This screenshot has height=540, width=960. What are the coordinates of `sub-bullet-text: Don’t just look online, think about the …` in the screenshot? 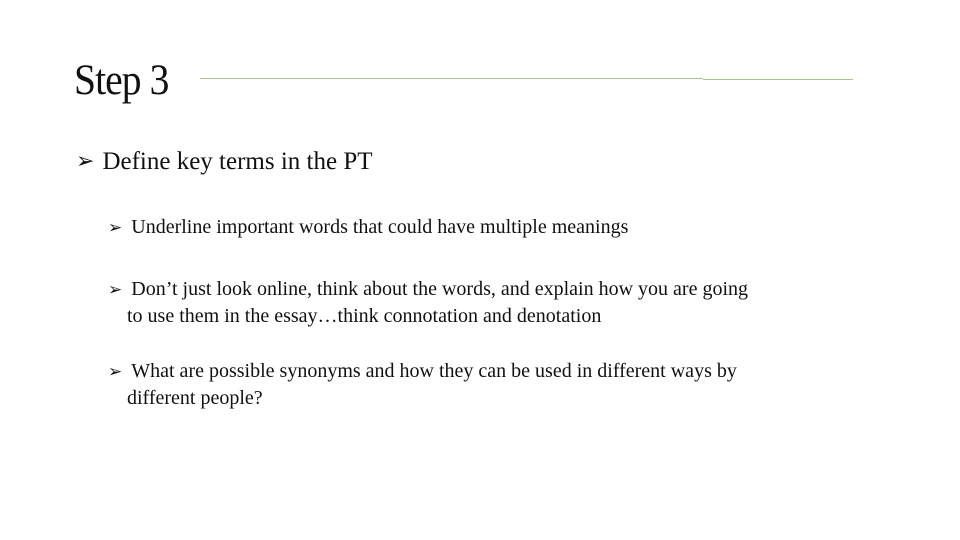 It's located at (440, 289).